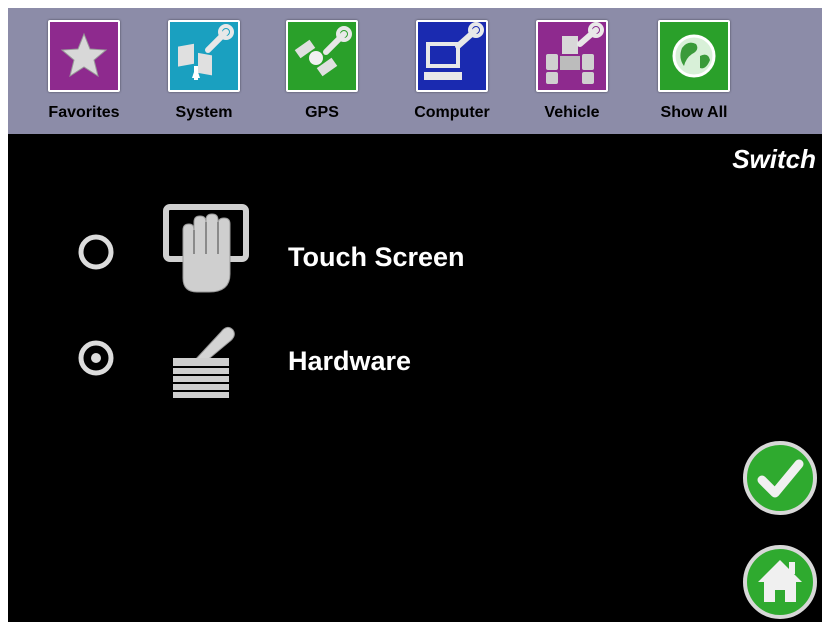 The width and height of the screenshot is (822, 622). Describe the element at coordinates (350, 361) in the screenshot. I see `option-hardware-label: Hardware` at that location.